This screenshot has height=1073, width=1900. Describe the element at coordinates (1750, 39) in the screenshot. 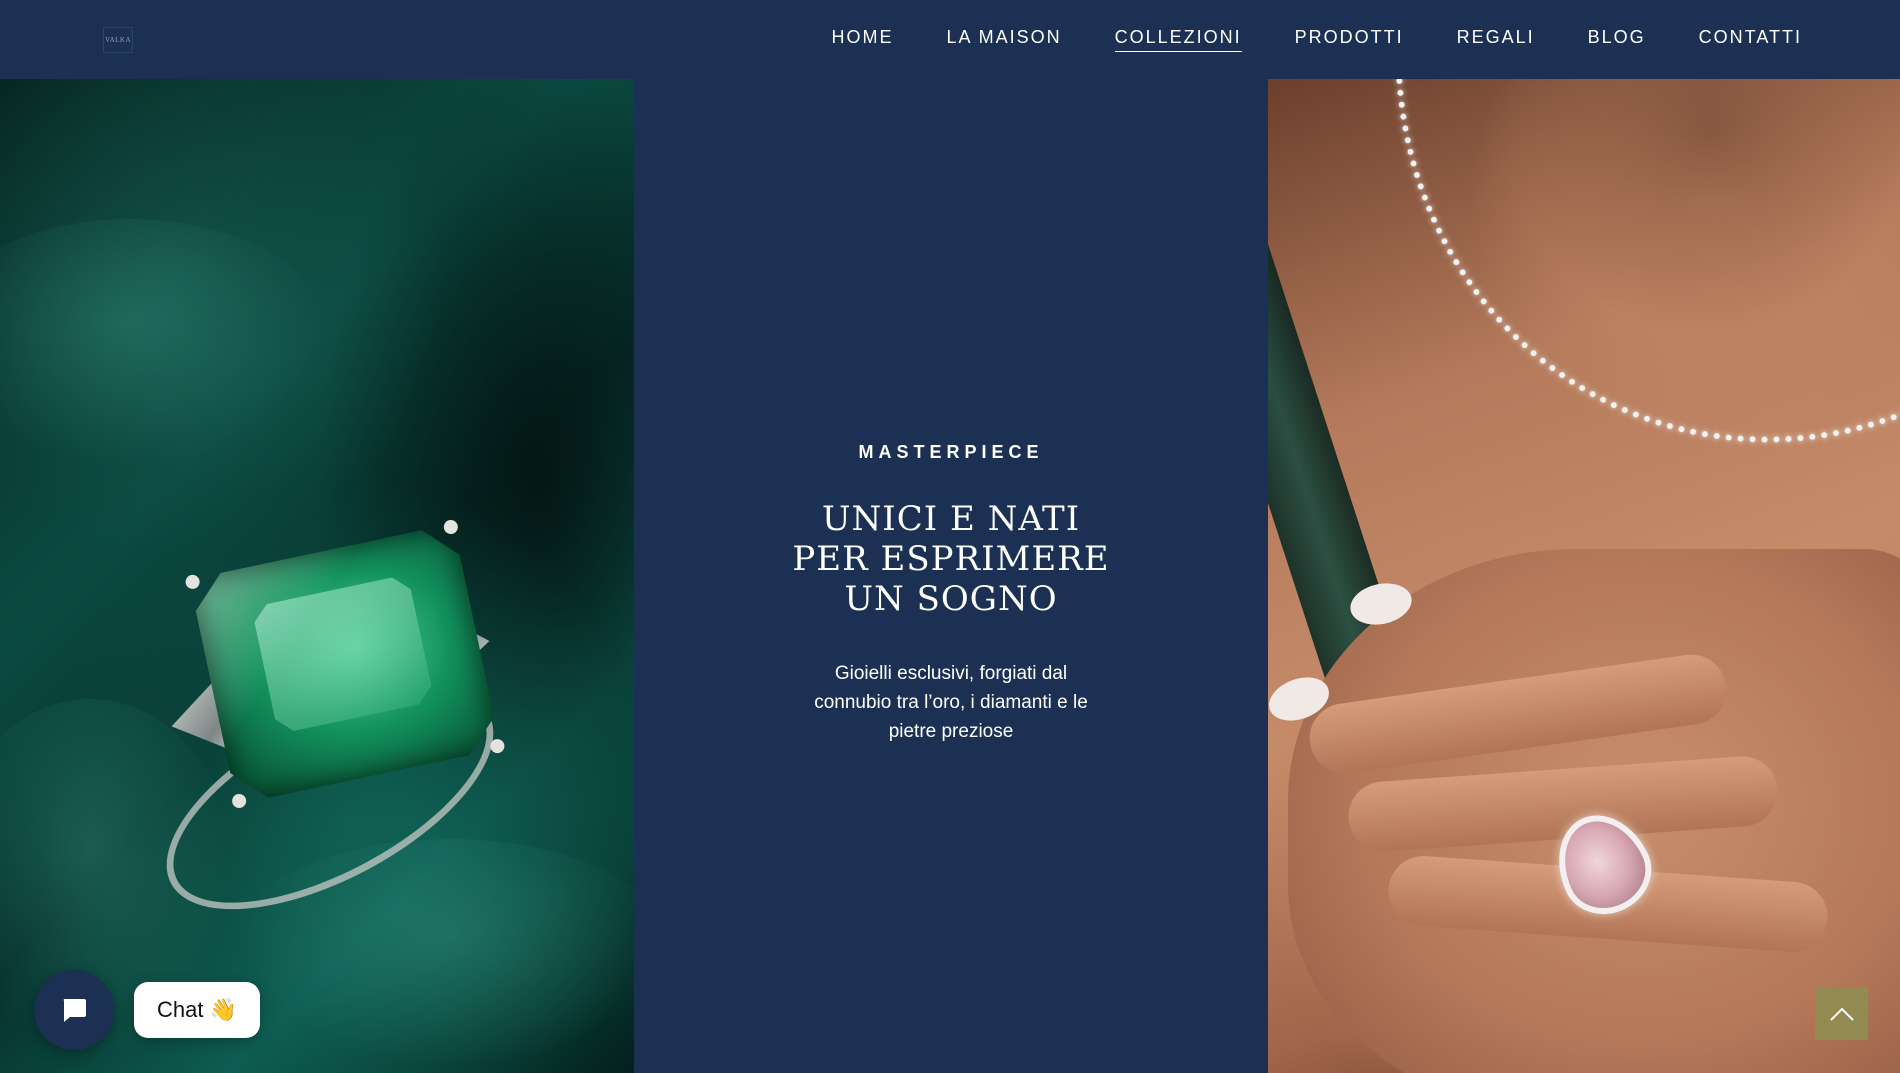

I see `nav-item-contatti: CONTATTI` at that location.